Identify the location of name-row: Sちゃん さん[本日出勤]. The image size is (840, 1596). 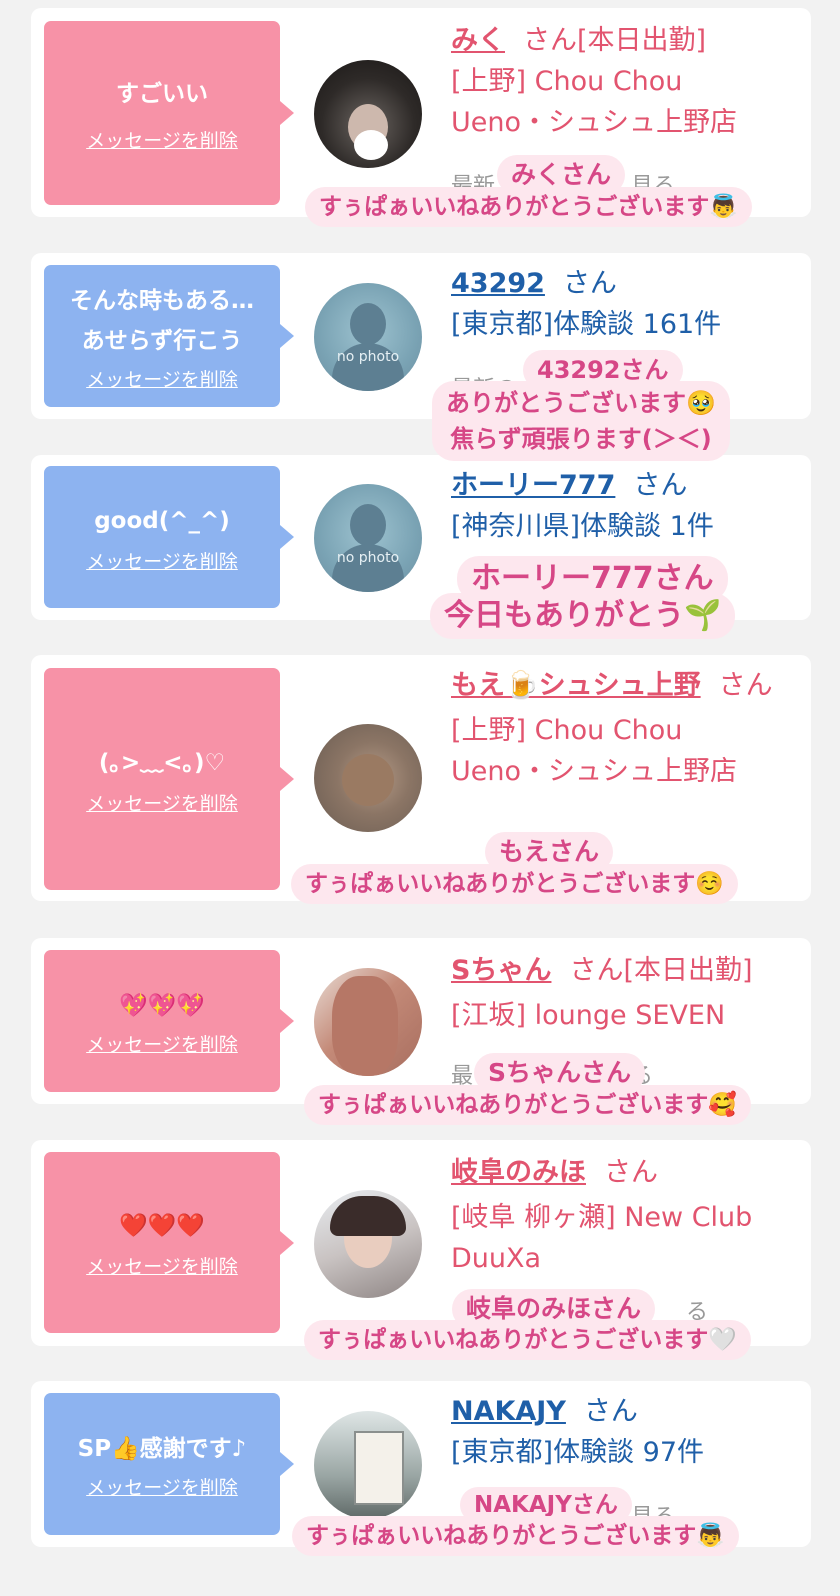
(621, 970).